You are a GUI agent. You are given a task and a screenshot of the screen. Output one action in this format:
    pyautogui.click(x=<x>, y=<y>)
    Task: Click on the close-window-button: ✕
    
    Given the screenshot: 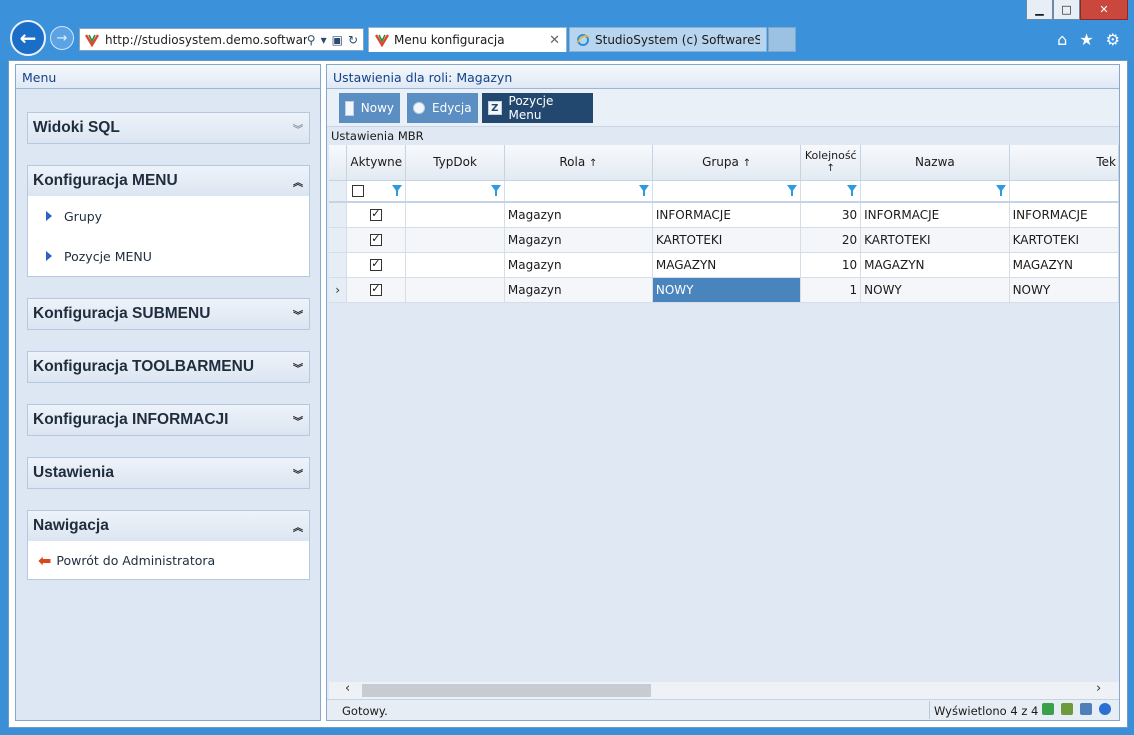 What is the action you would take?
    pyautogui.click(x=1104, y=10)
    